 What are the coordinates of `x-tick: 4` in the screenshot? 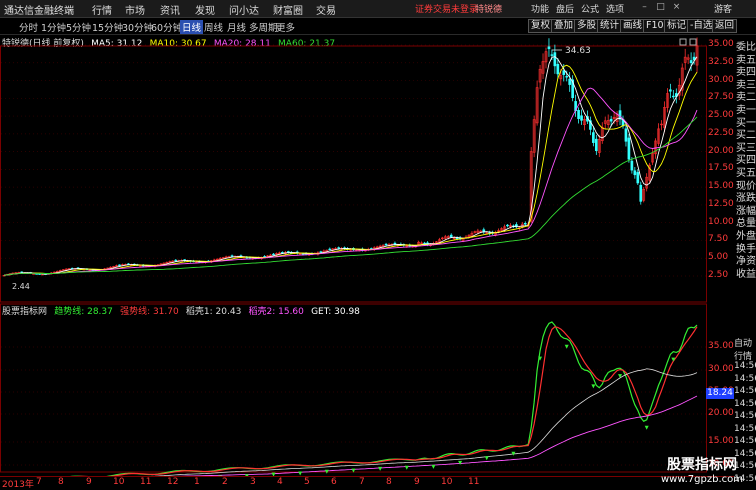 It's located at (280, 482).